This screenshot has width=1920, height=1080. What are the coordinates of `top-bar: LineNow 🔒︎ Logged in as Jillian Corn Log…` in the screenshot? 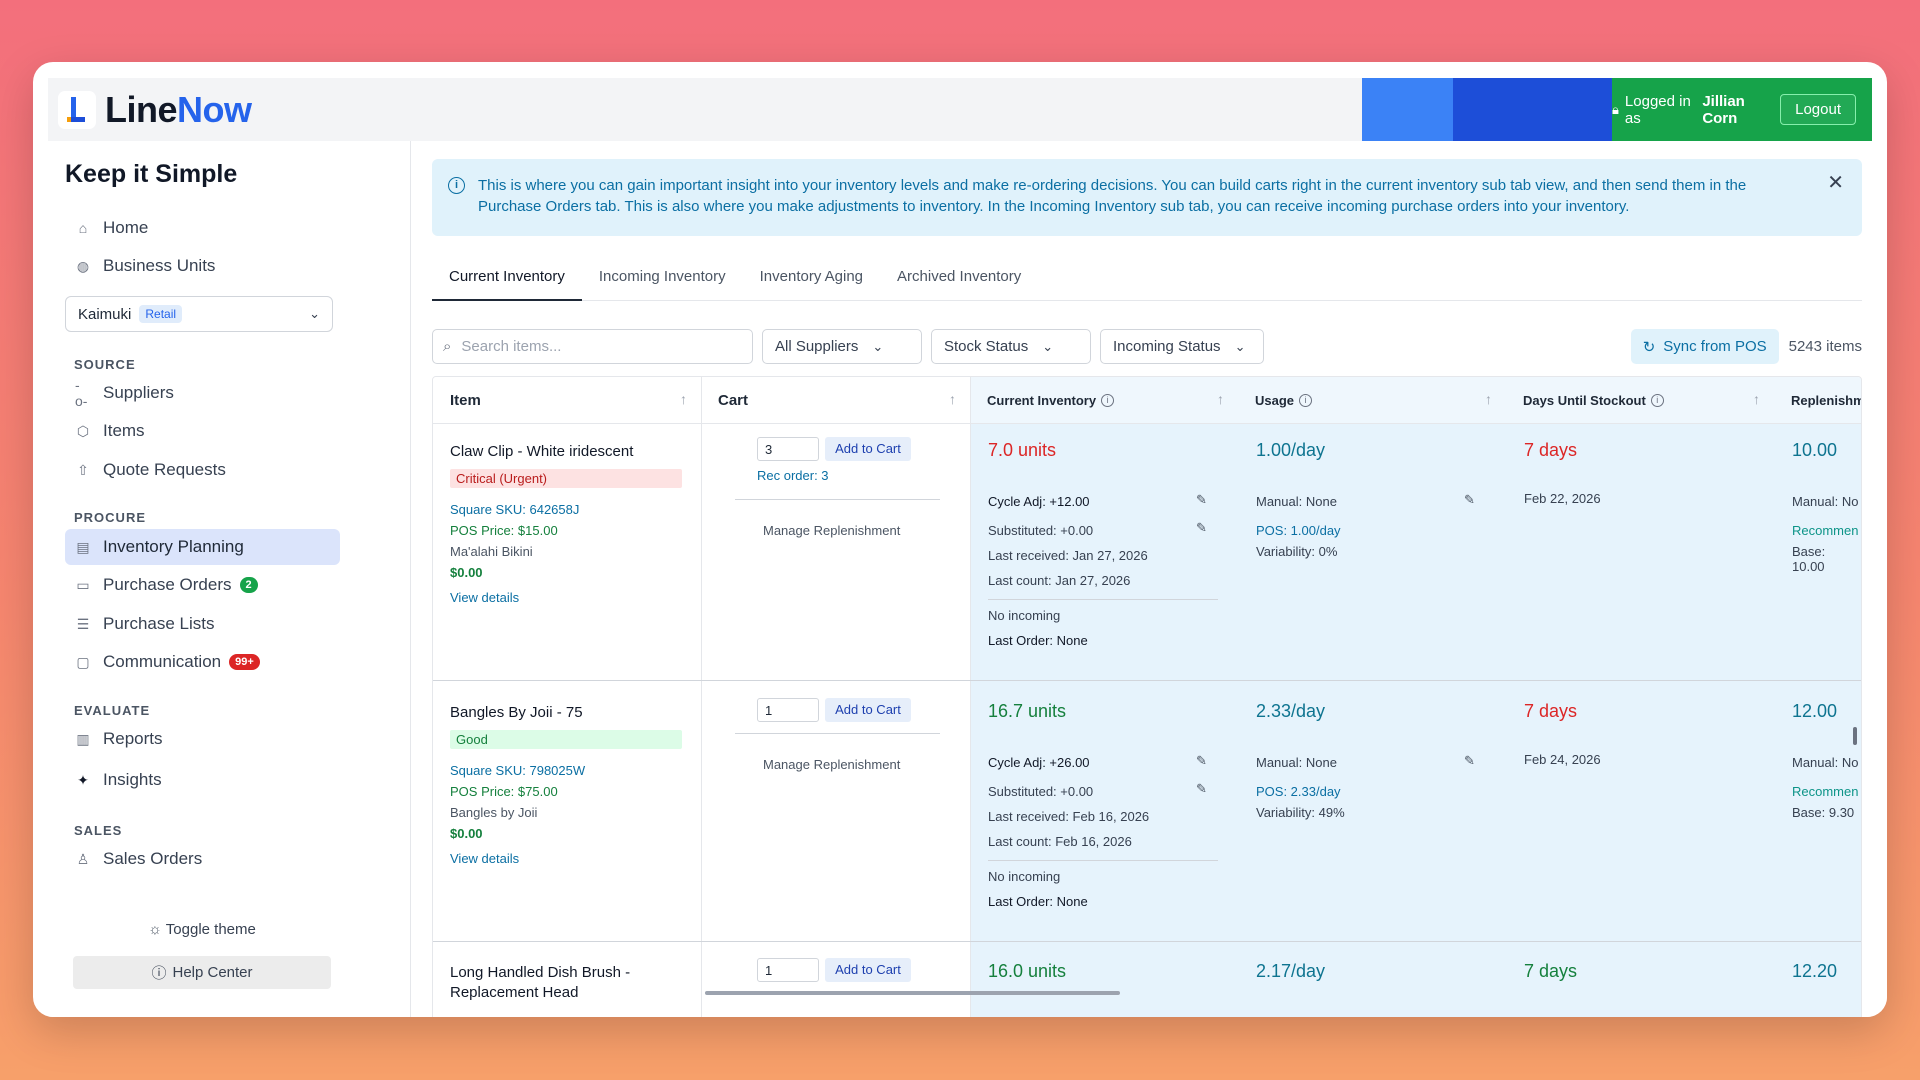 It's located at (960, 109).